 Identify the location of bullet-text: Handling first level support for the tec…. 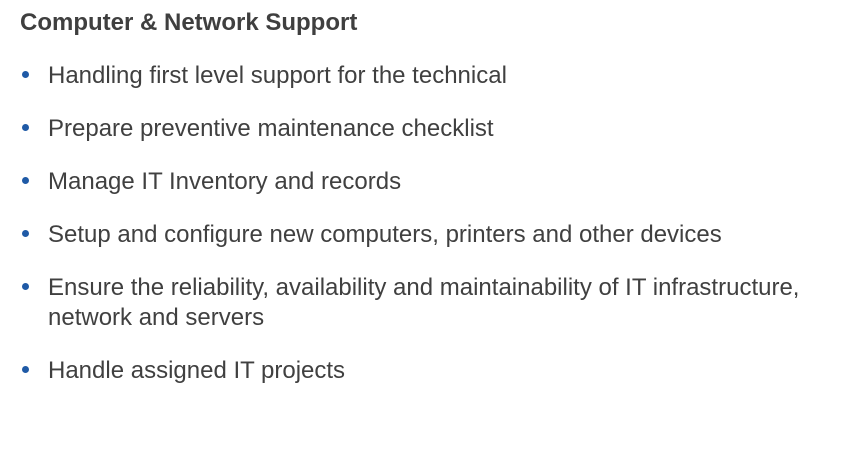
(277, 75).